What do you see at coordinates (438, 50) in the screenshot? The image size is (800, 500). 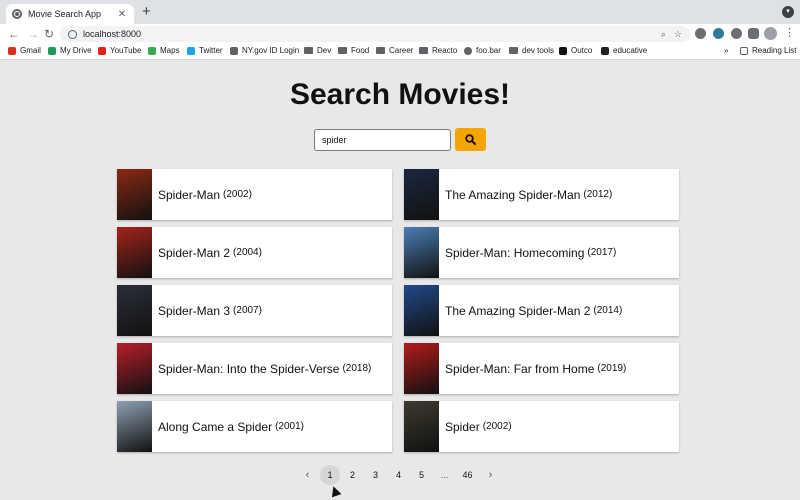 I see `bookmark-folder-reacto: Reacto` at bounding box center [438, 50].